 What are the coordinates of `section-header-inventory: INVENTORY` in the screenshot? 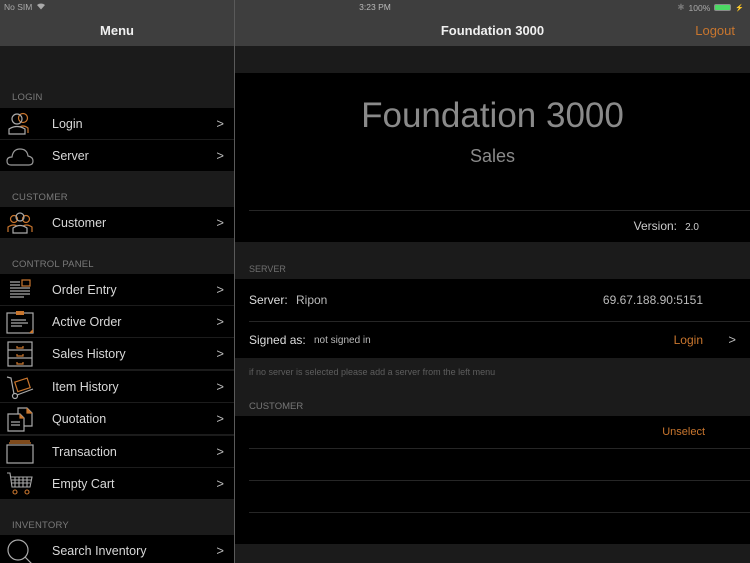 It's located at (40, 525).